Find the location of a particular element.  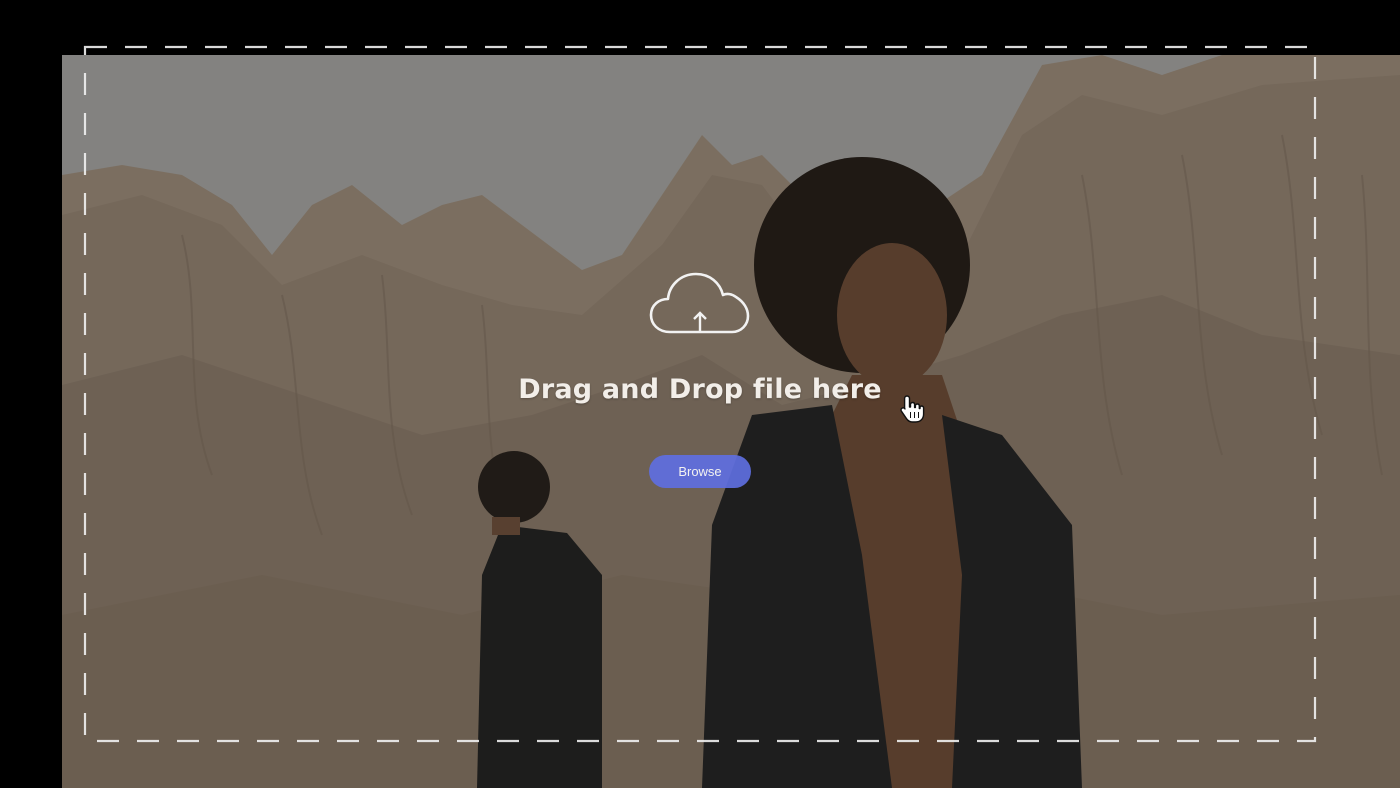

browse-button: Browse is located at coordinates (700, 471).